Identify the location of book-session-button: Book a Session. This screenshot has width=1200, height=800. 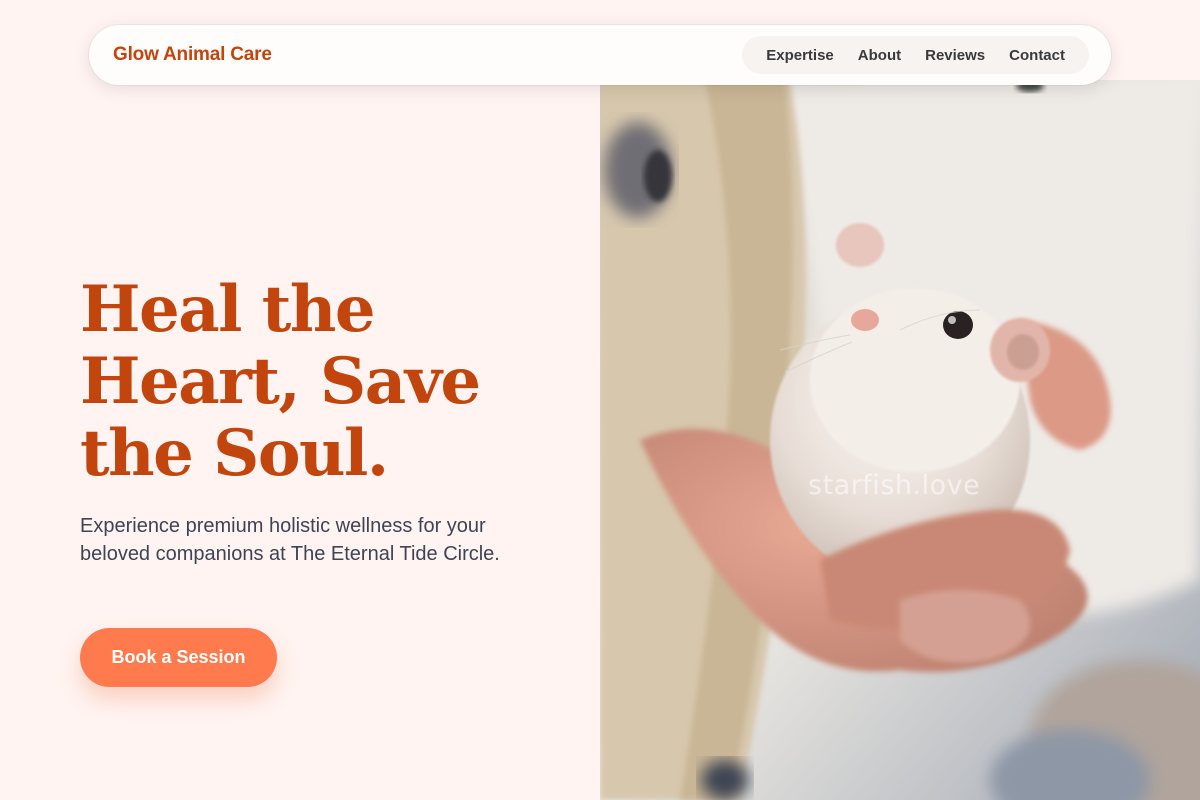
(178, 657).